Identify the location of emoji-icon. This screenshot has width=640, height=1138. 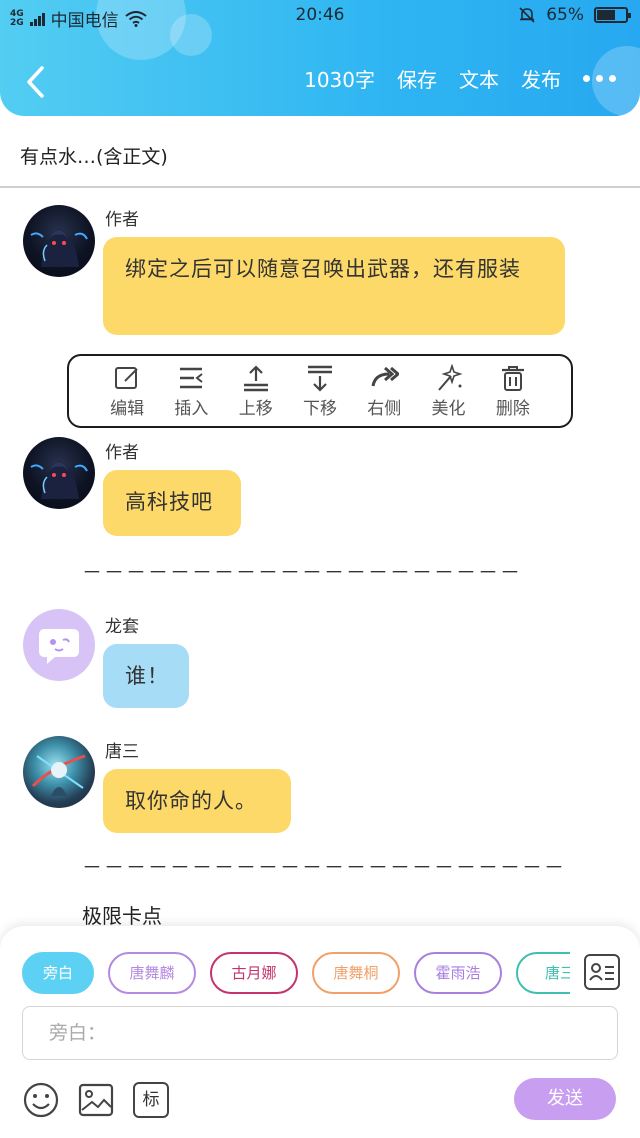
(41, 1100).